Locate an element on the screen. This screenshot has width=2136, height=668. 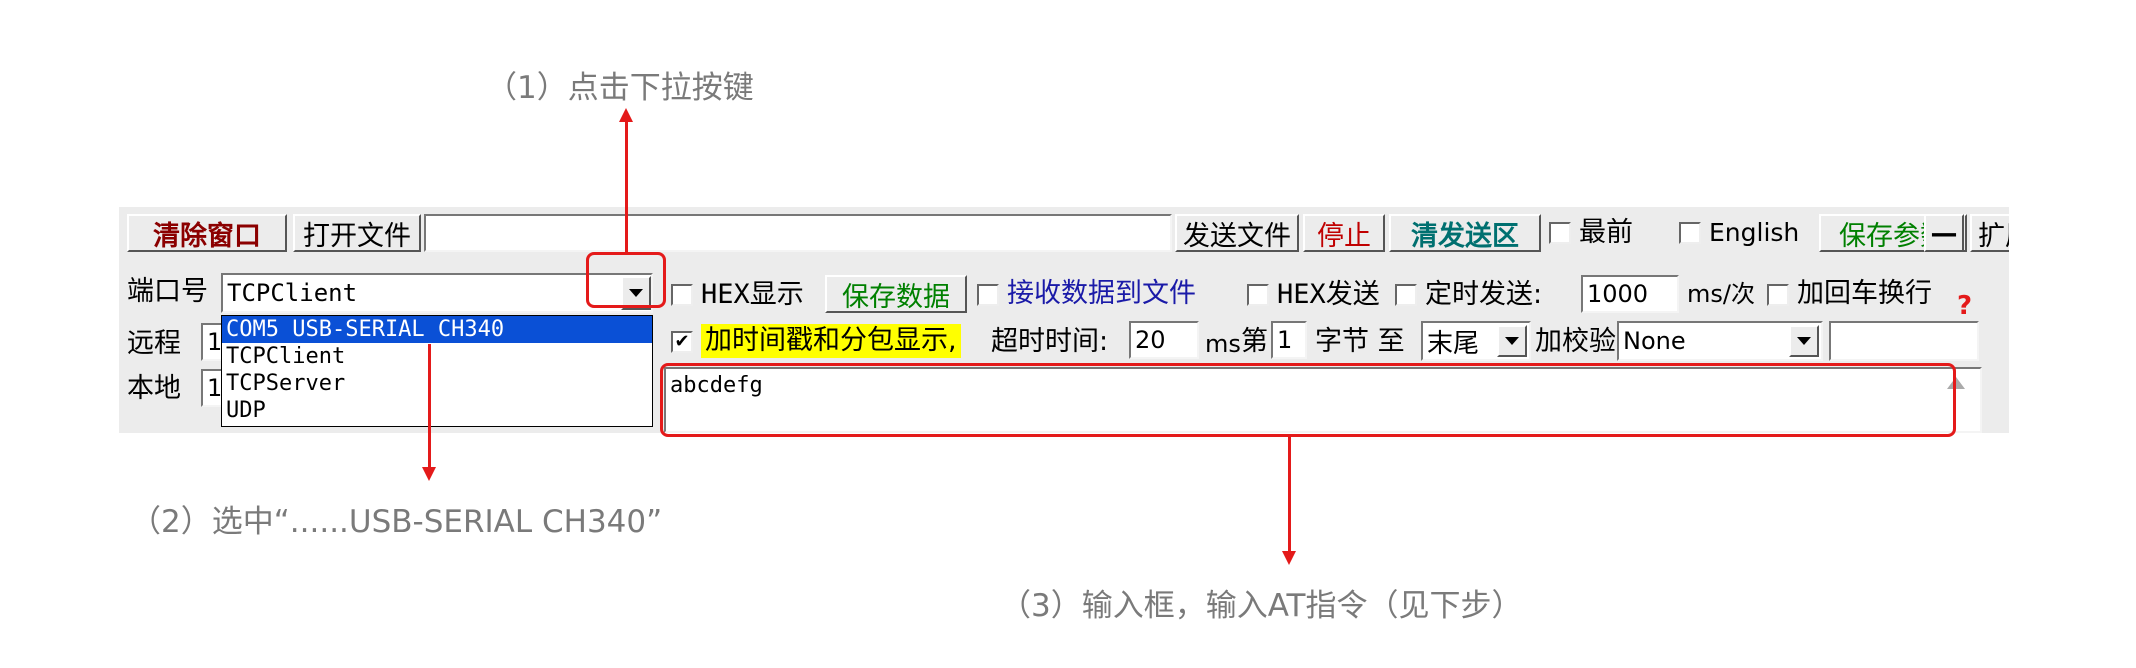
port-option: TCPClient is located at coordinates (437, 356).